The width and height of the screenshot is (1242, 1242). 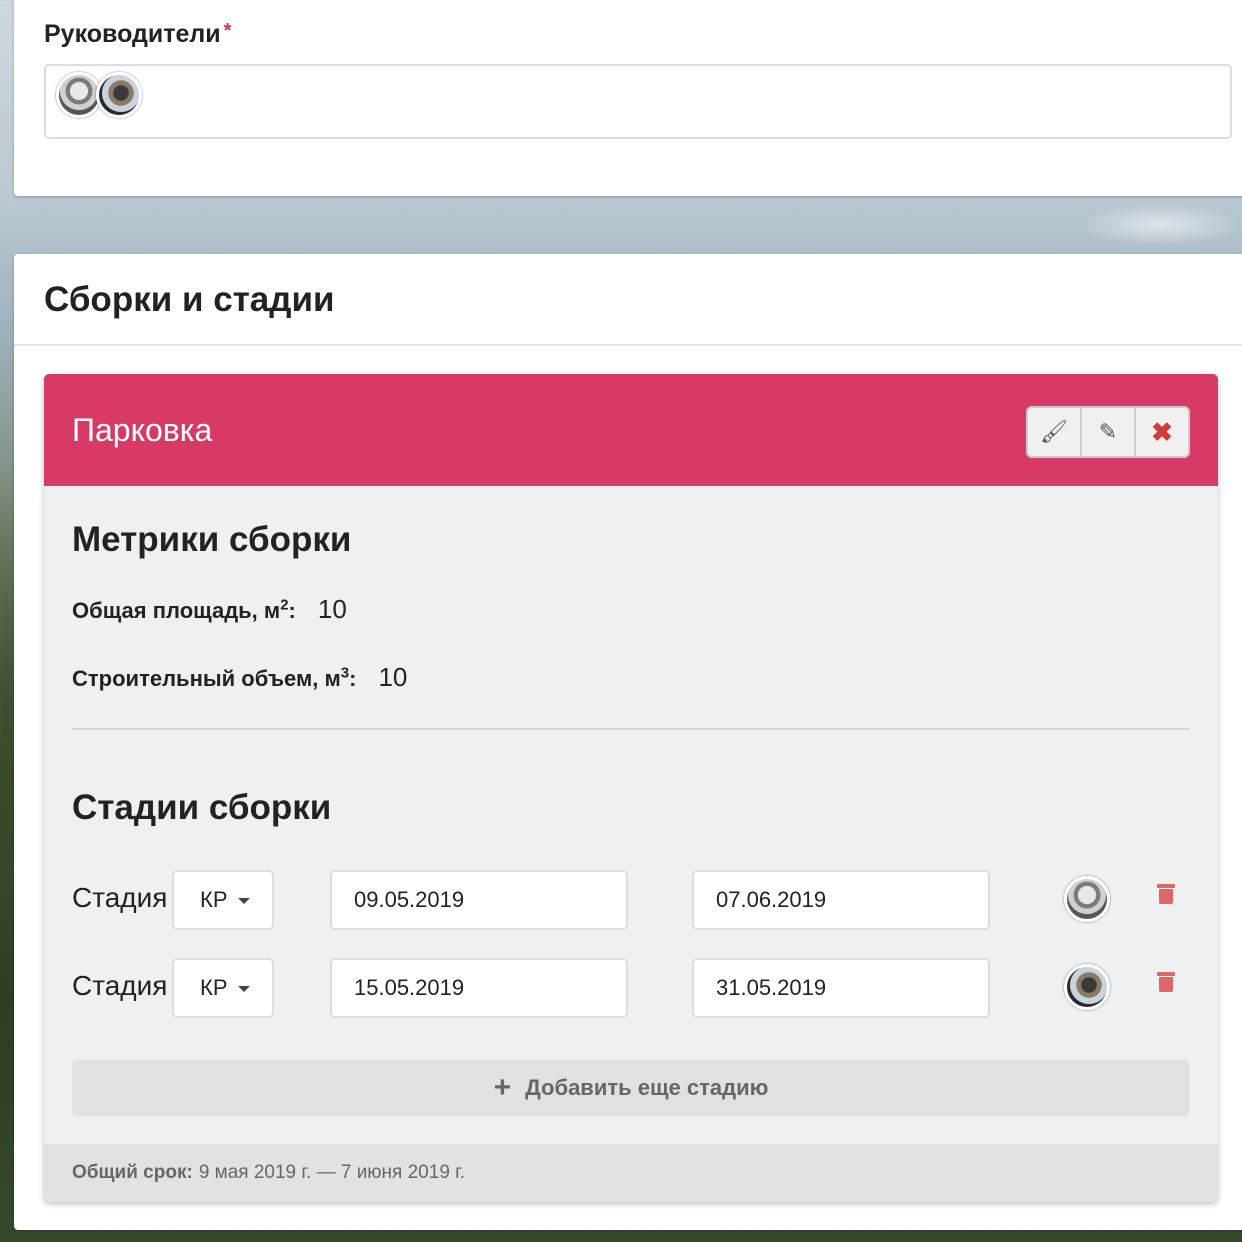 What do you see at coordinates (206, 678) in the screenshot?
I see `metric-volume-label-text: Строительный объем, м` at bounding box center [206, 678].